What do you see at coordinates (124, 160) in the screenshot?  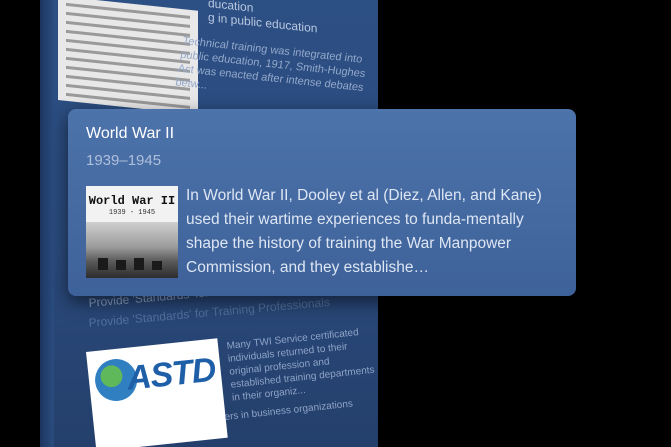 I see `event-years: 1939–1945` at bounding box center [124, 160].